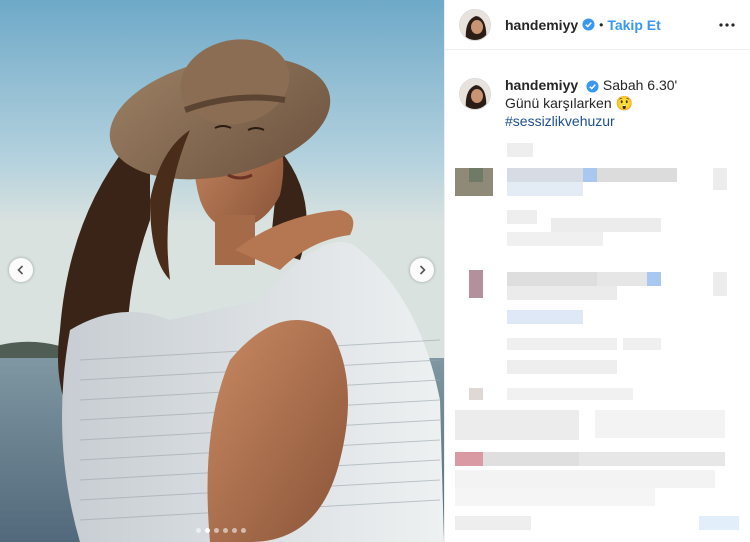 The image size is (750, 542). What do you see at coordinates (221, 530) in the screenshot?
I see `carousel-indicator` at bounding box center [221, 530].